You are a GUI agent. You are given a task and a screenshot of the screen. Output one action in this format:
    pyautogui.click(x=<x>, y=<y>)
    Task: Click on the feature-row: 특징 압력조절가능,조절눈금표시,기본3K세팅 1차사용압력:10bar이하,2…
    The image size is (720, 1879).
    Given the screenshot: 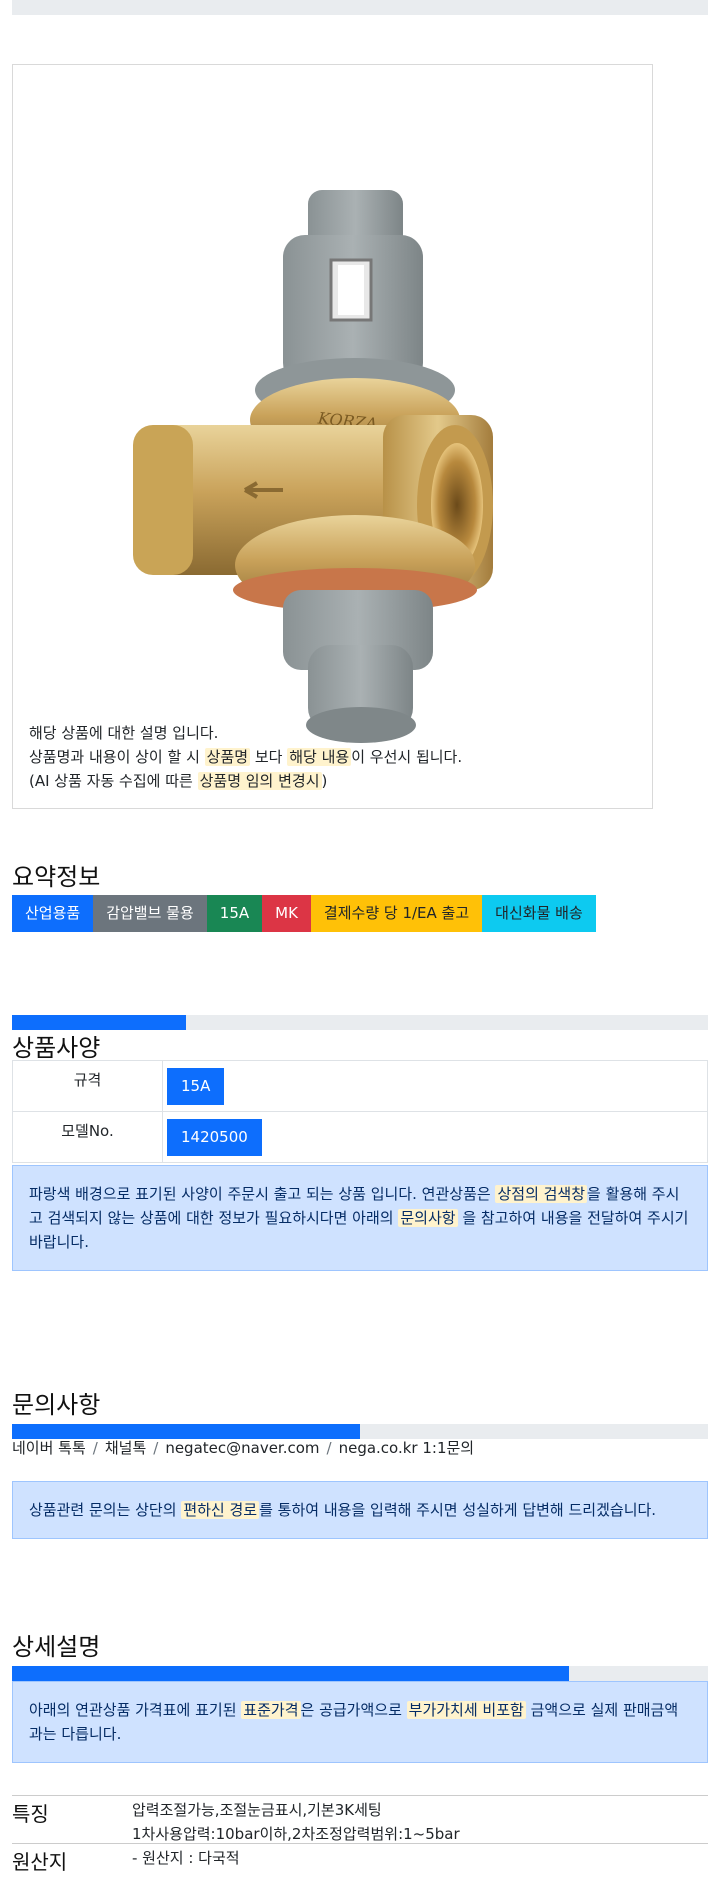 What is the action you would take?
    pyautogui.click(x=360, y=1819)
    